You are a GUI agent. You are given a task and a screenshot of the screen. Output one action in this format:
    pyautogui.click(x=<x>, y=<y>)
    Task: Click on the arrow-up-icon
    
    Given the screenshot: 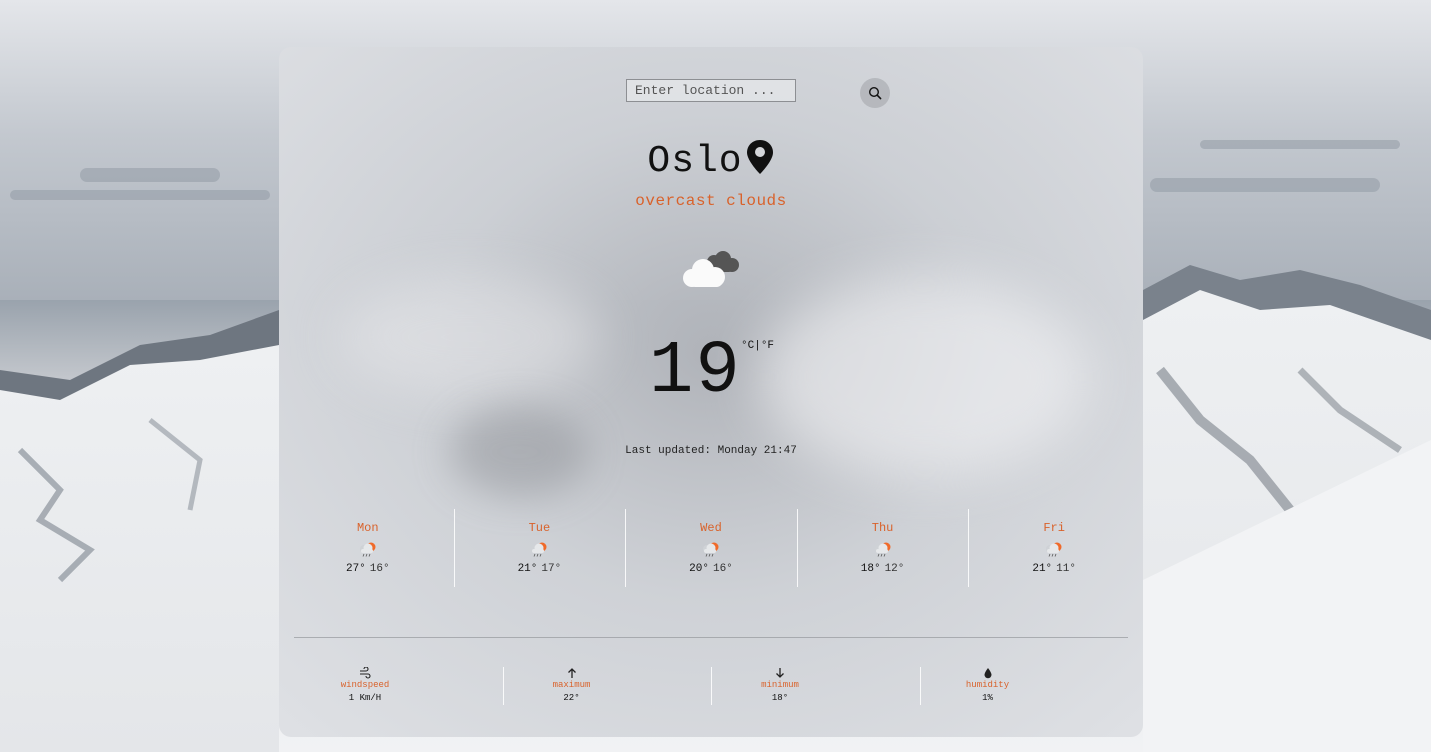 What is the action you would take?
    pyautogui.click(x=571, y=673)
    